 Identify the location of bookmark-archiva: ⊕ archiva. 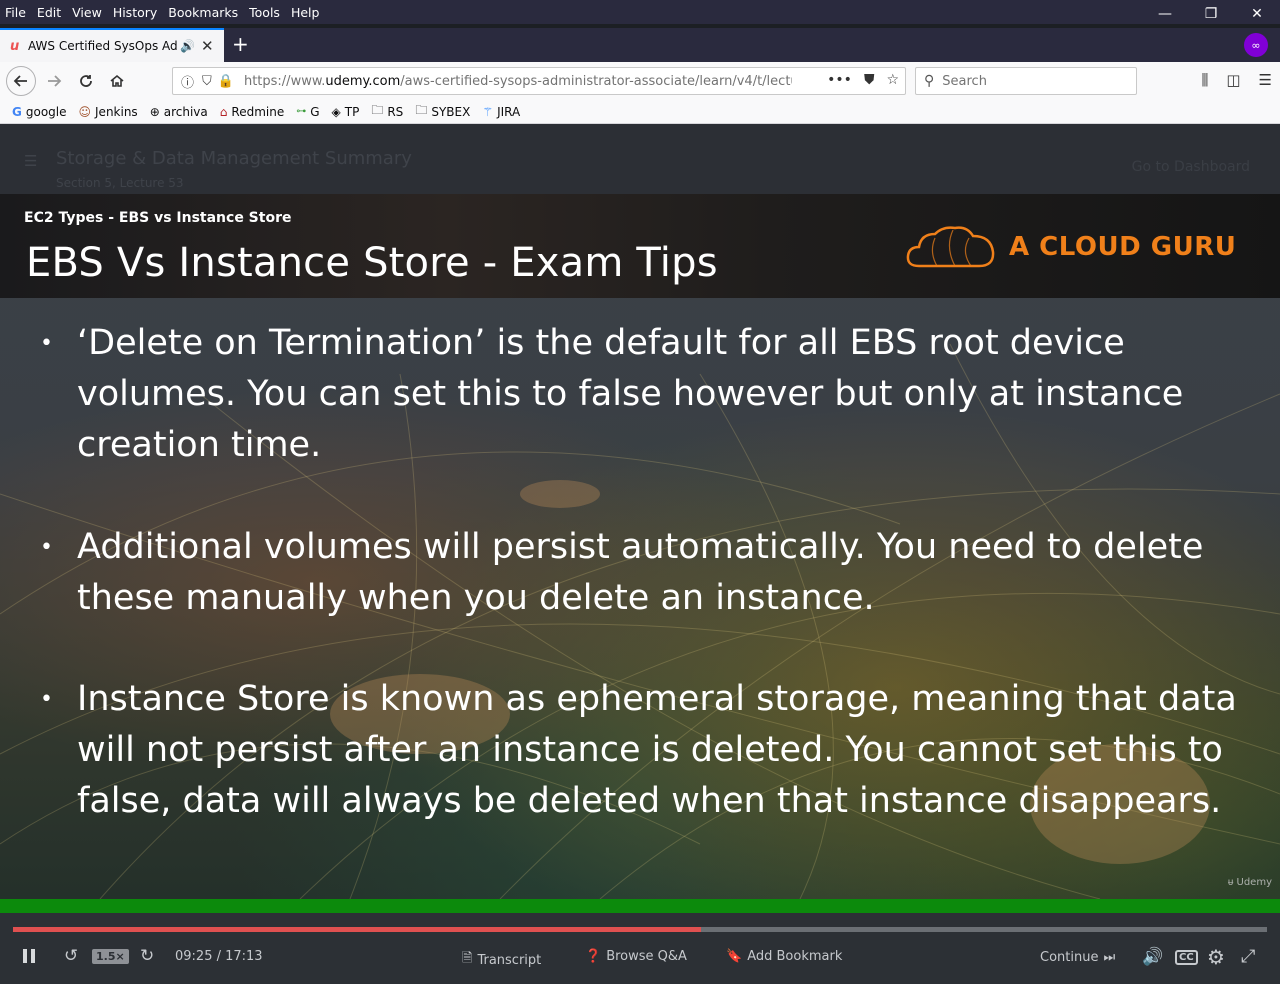
(179, 112).